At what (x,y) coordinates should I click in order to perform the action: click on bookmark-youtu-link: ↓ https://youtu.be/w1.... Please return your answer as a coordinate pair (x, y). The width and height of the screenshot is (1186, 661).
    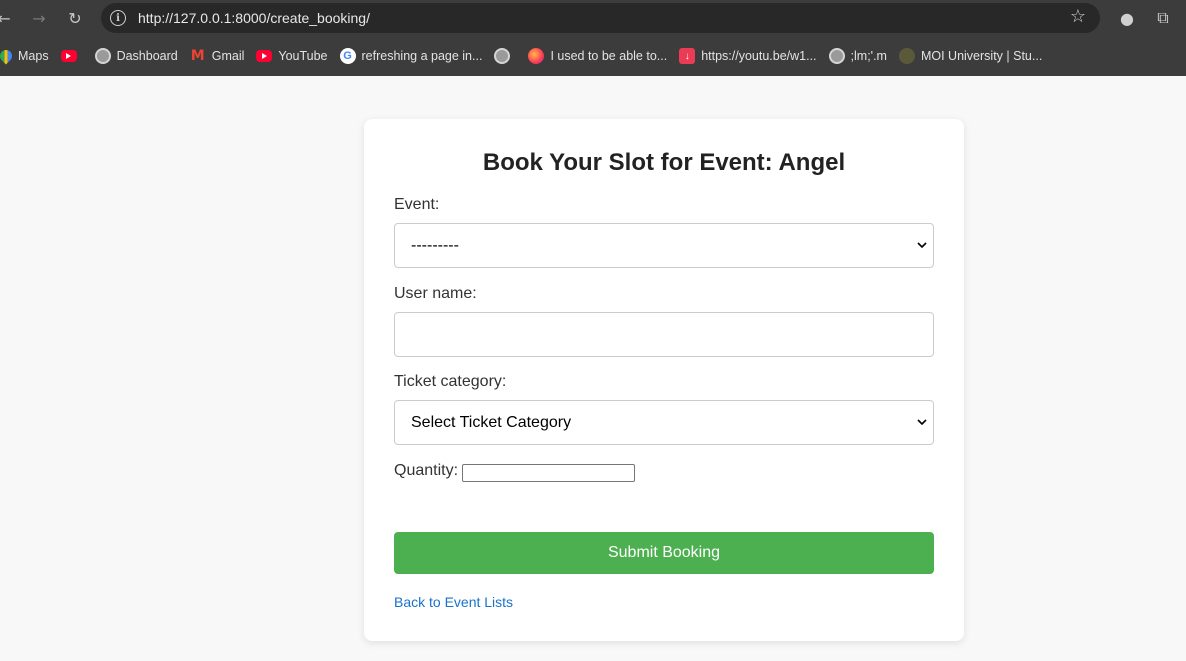
    Looking at the image, I should click on (749, 56).